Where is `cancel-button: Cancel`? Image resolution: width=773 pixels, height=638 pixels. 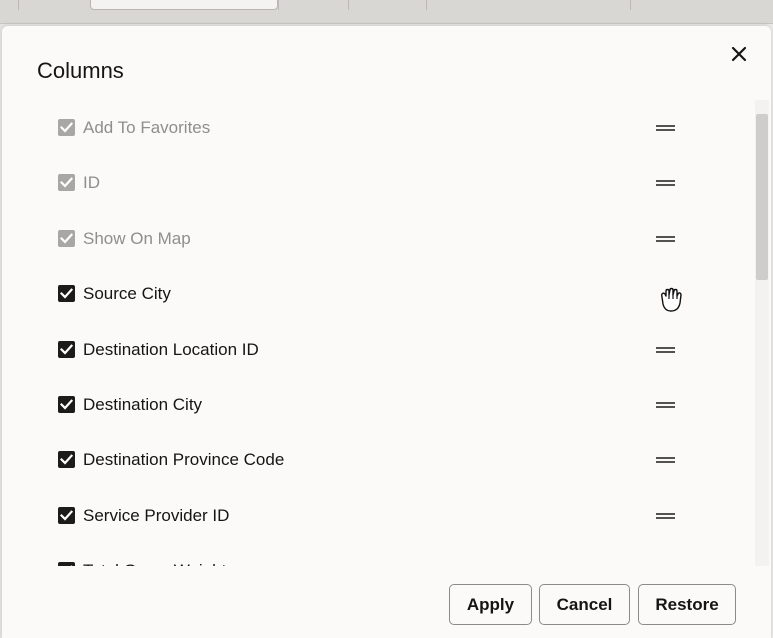
cancel-button: Cancel is located at coordinates (584, 604).